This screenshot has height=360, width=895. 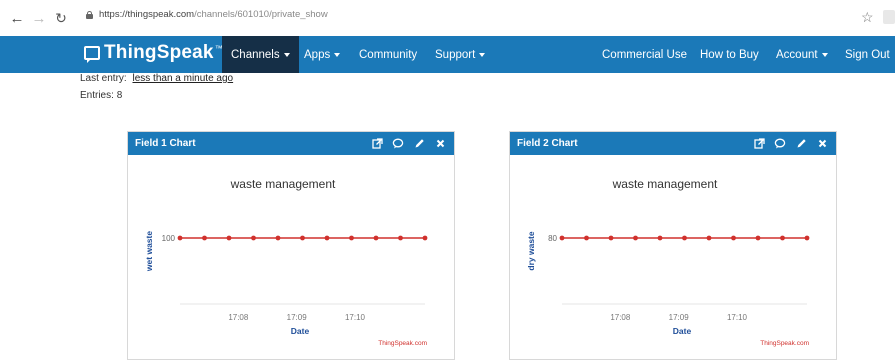 I want to click on nav-apps-label: Apps, so click(x=317, y=54).